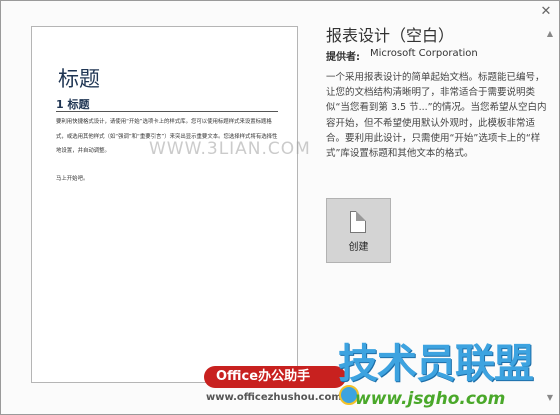  I want to click on preview-heading-rule, so click(167, 111).